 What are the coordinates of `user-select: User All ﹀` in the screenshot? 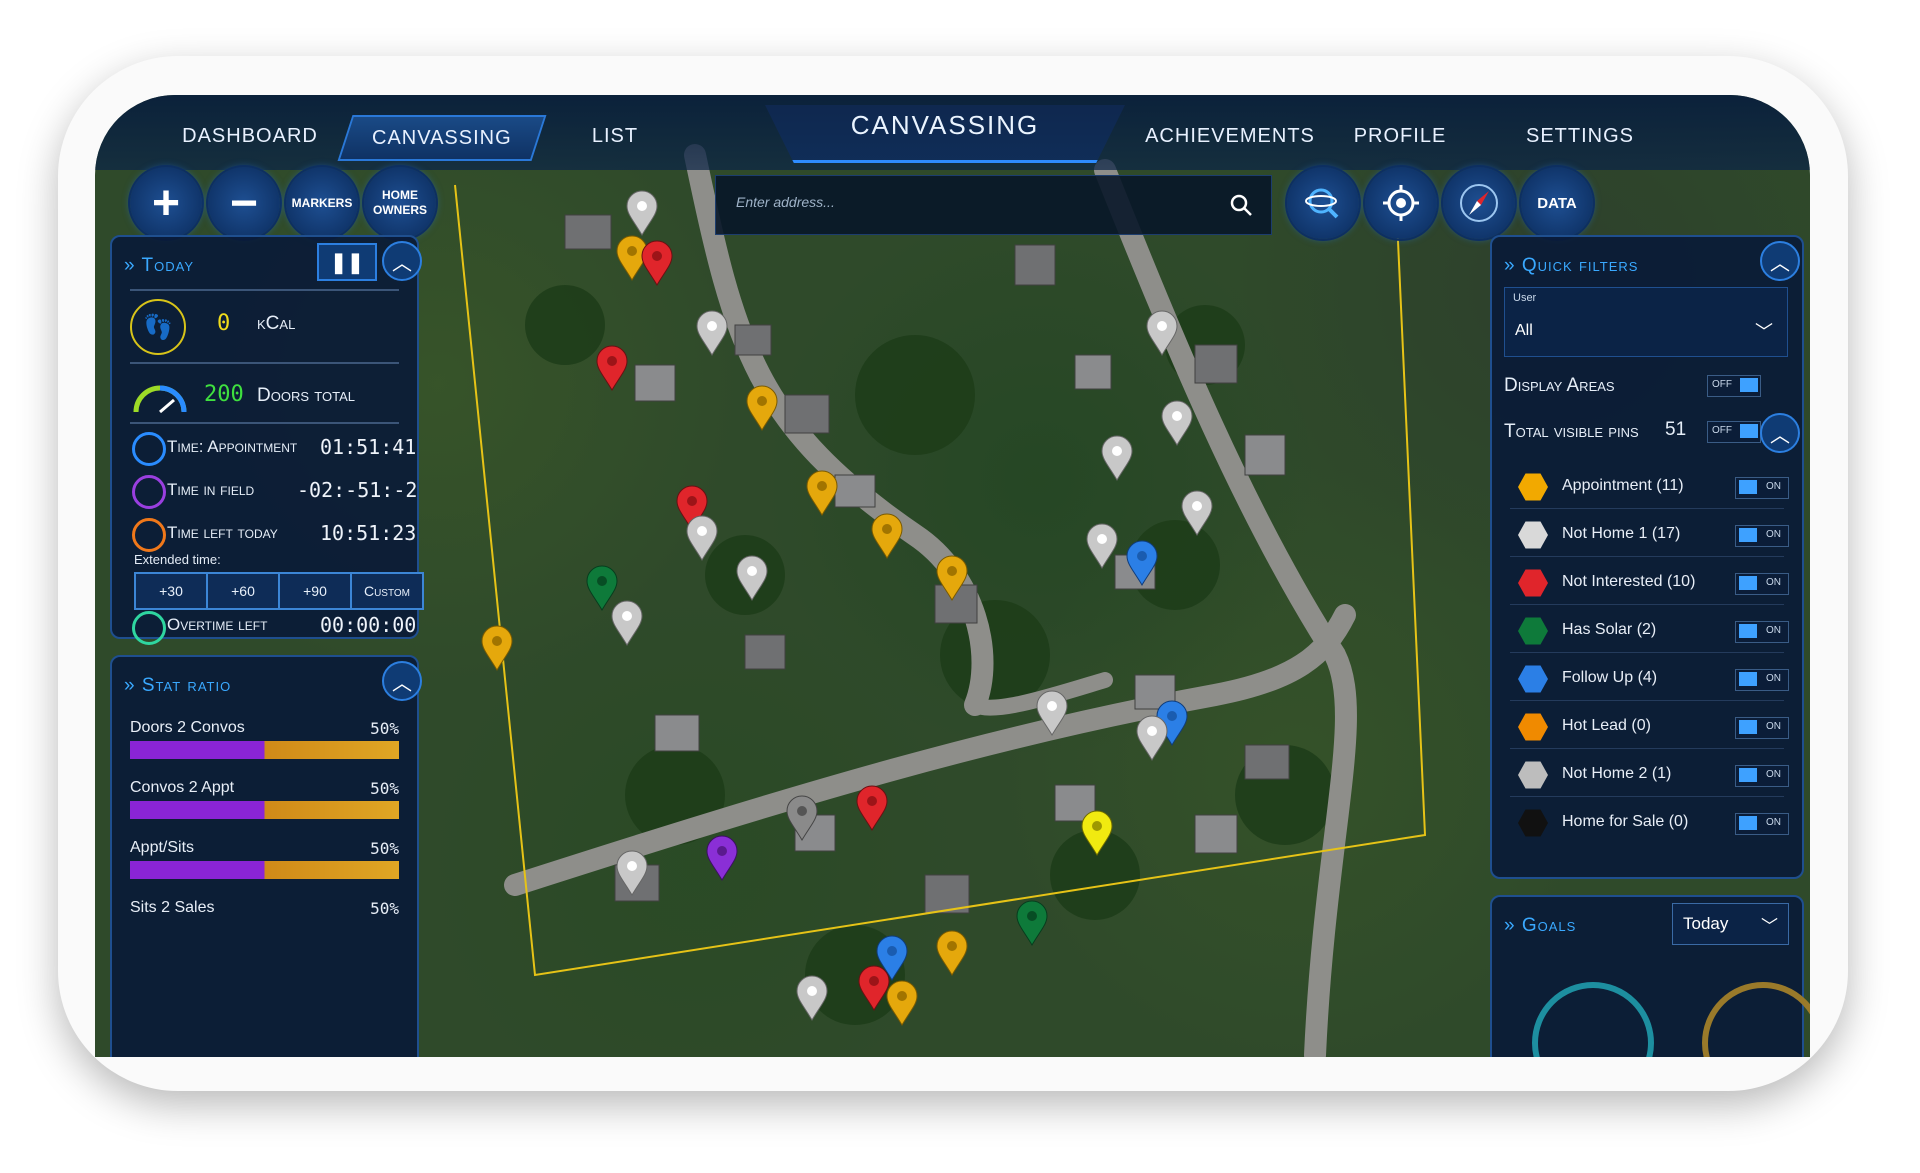 It's located at (1646, 322).